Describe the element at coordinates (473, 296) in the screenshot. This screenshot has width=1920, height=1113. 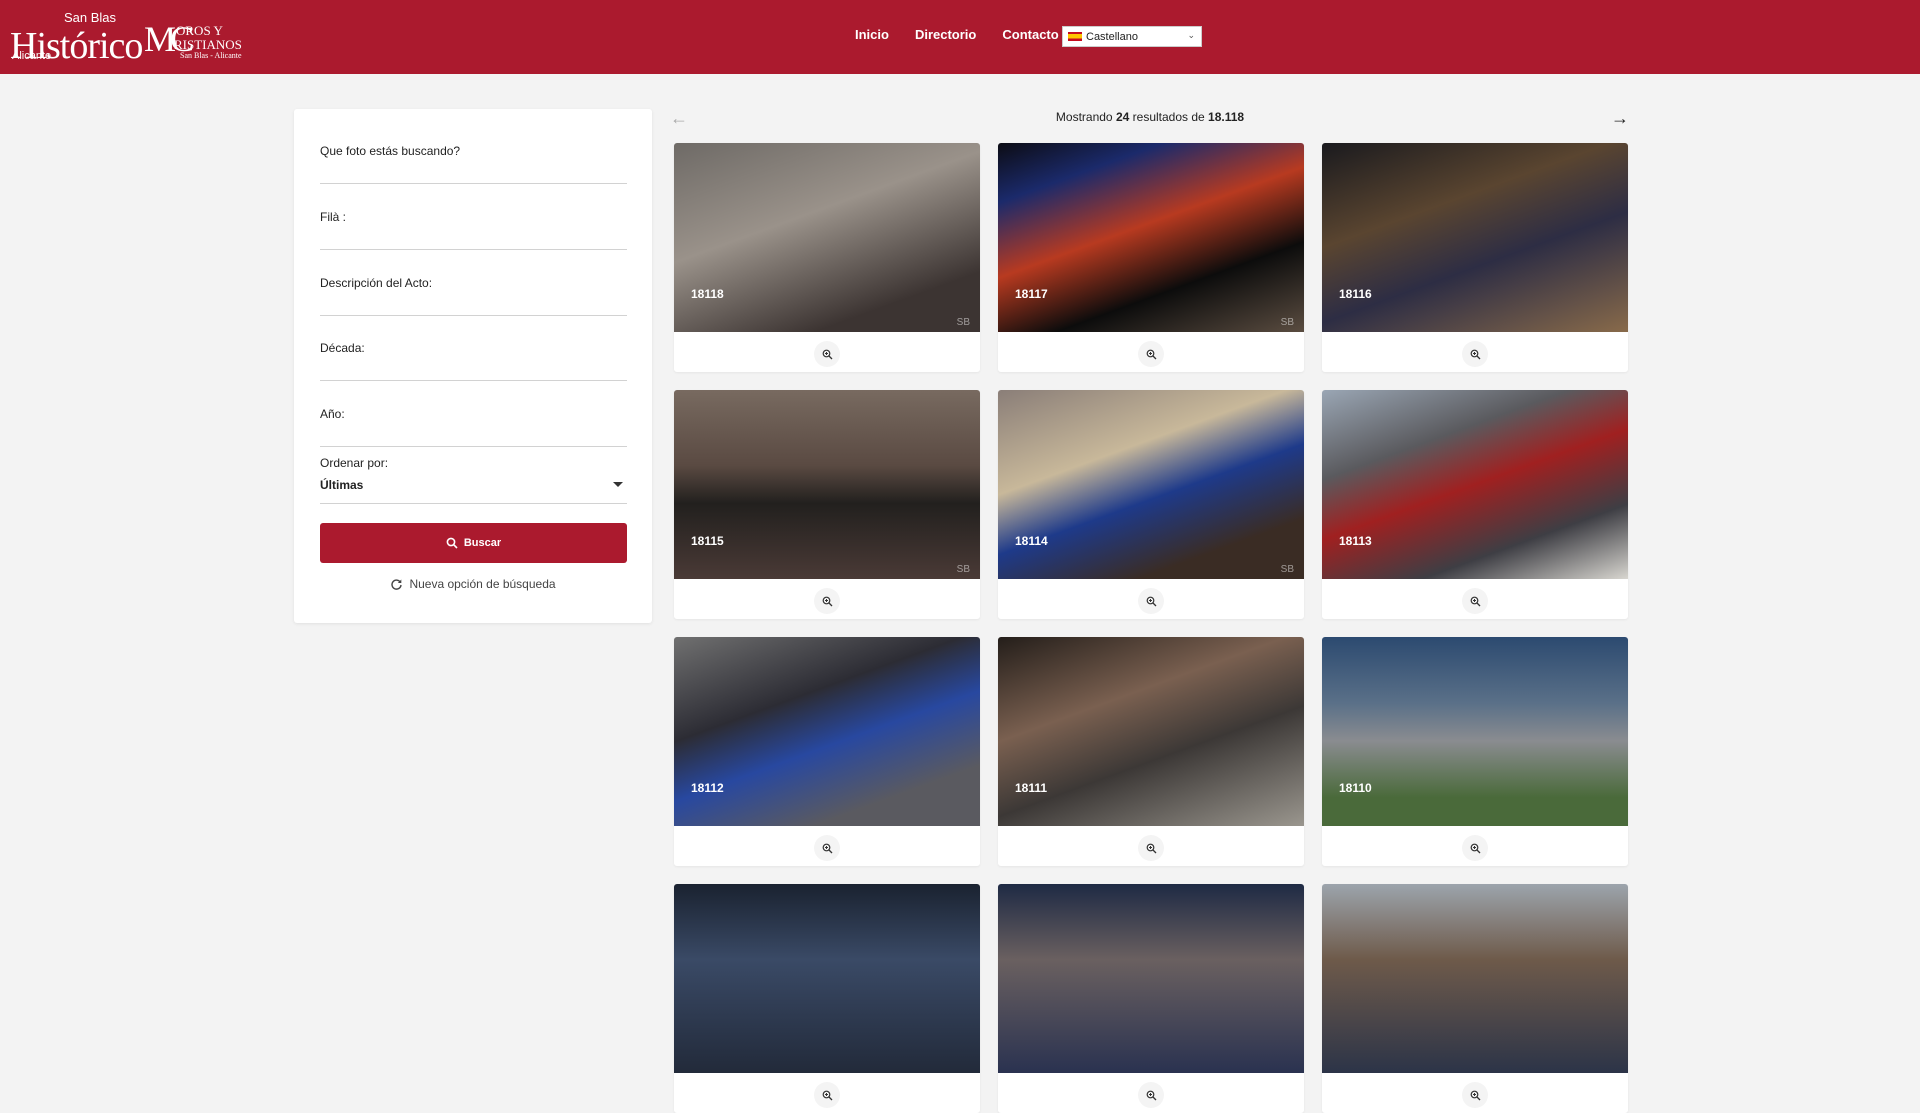
I see `act-description-field: Descripción del Acto:` at that location.